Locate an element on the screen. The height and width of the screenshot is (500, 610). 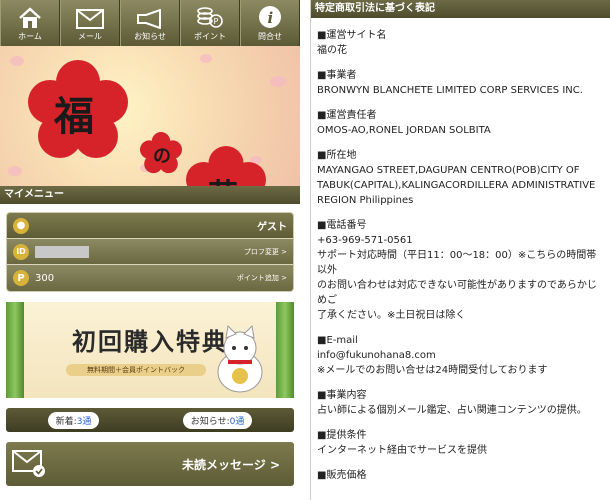
legal-value-business: 占い師による個別メール鑑定、占い関連コンテンツの提供。 is located at coordinates (452, 410).